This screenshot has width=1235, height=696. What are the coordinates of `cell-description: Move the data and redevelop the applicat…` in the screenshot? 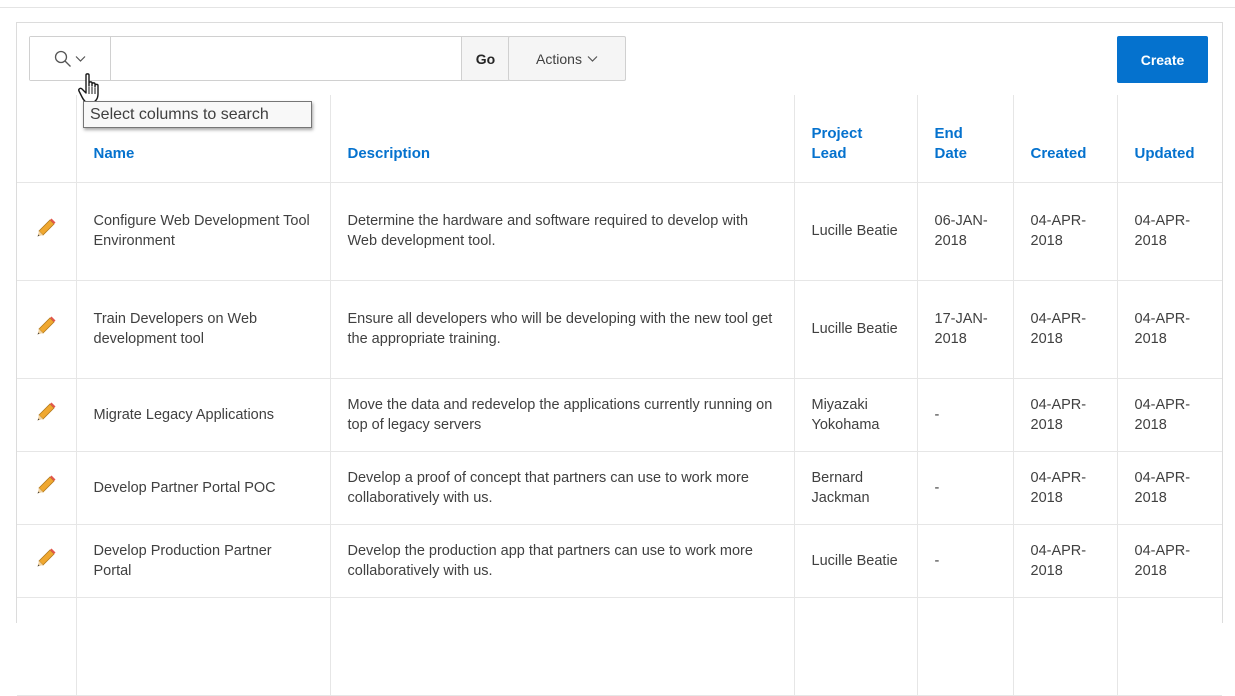 It's located at (562, 415).